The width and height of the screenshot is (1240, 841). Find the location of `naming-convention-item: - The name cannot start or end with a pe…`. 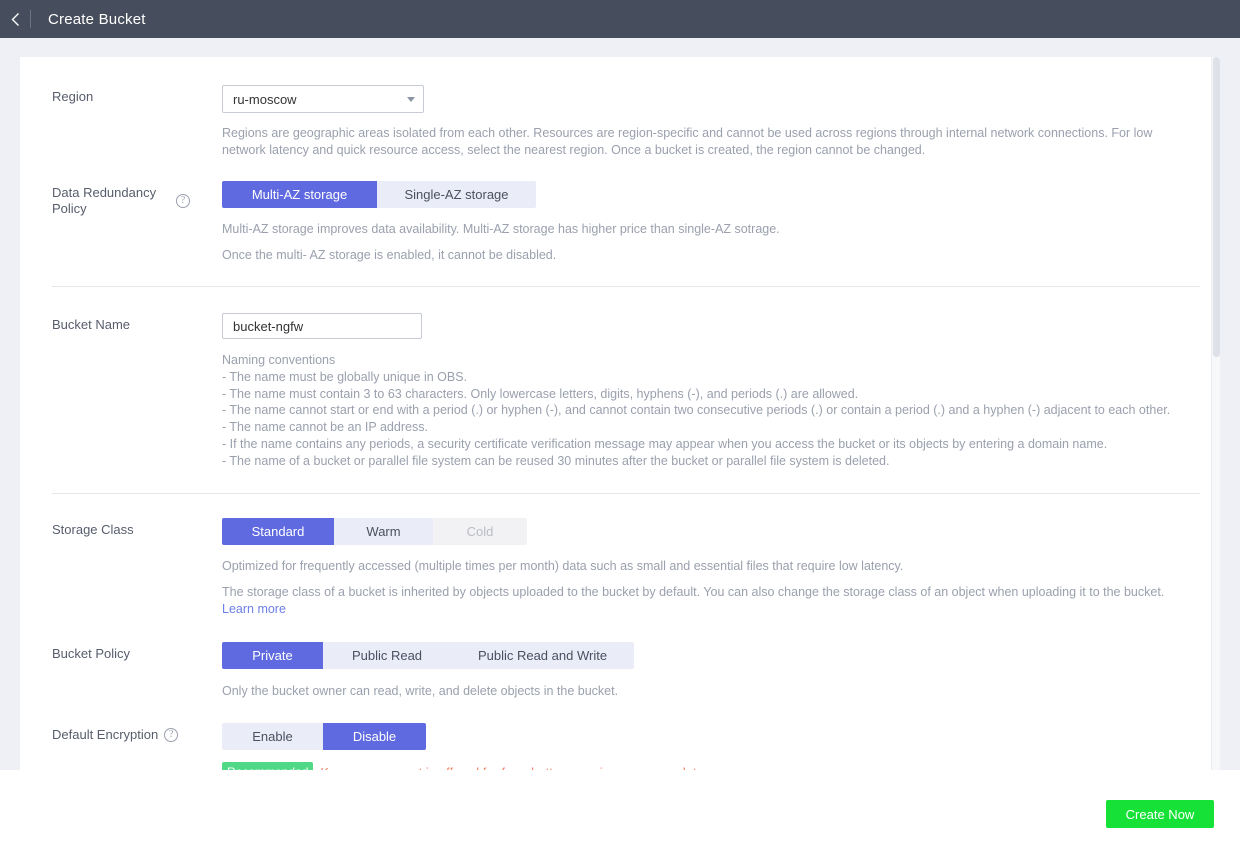

naming-convention-item: - The name cannot start or end with a pe… is located at coordinates (696, 410).